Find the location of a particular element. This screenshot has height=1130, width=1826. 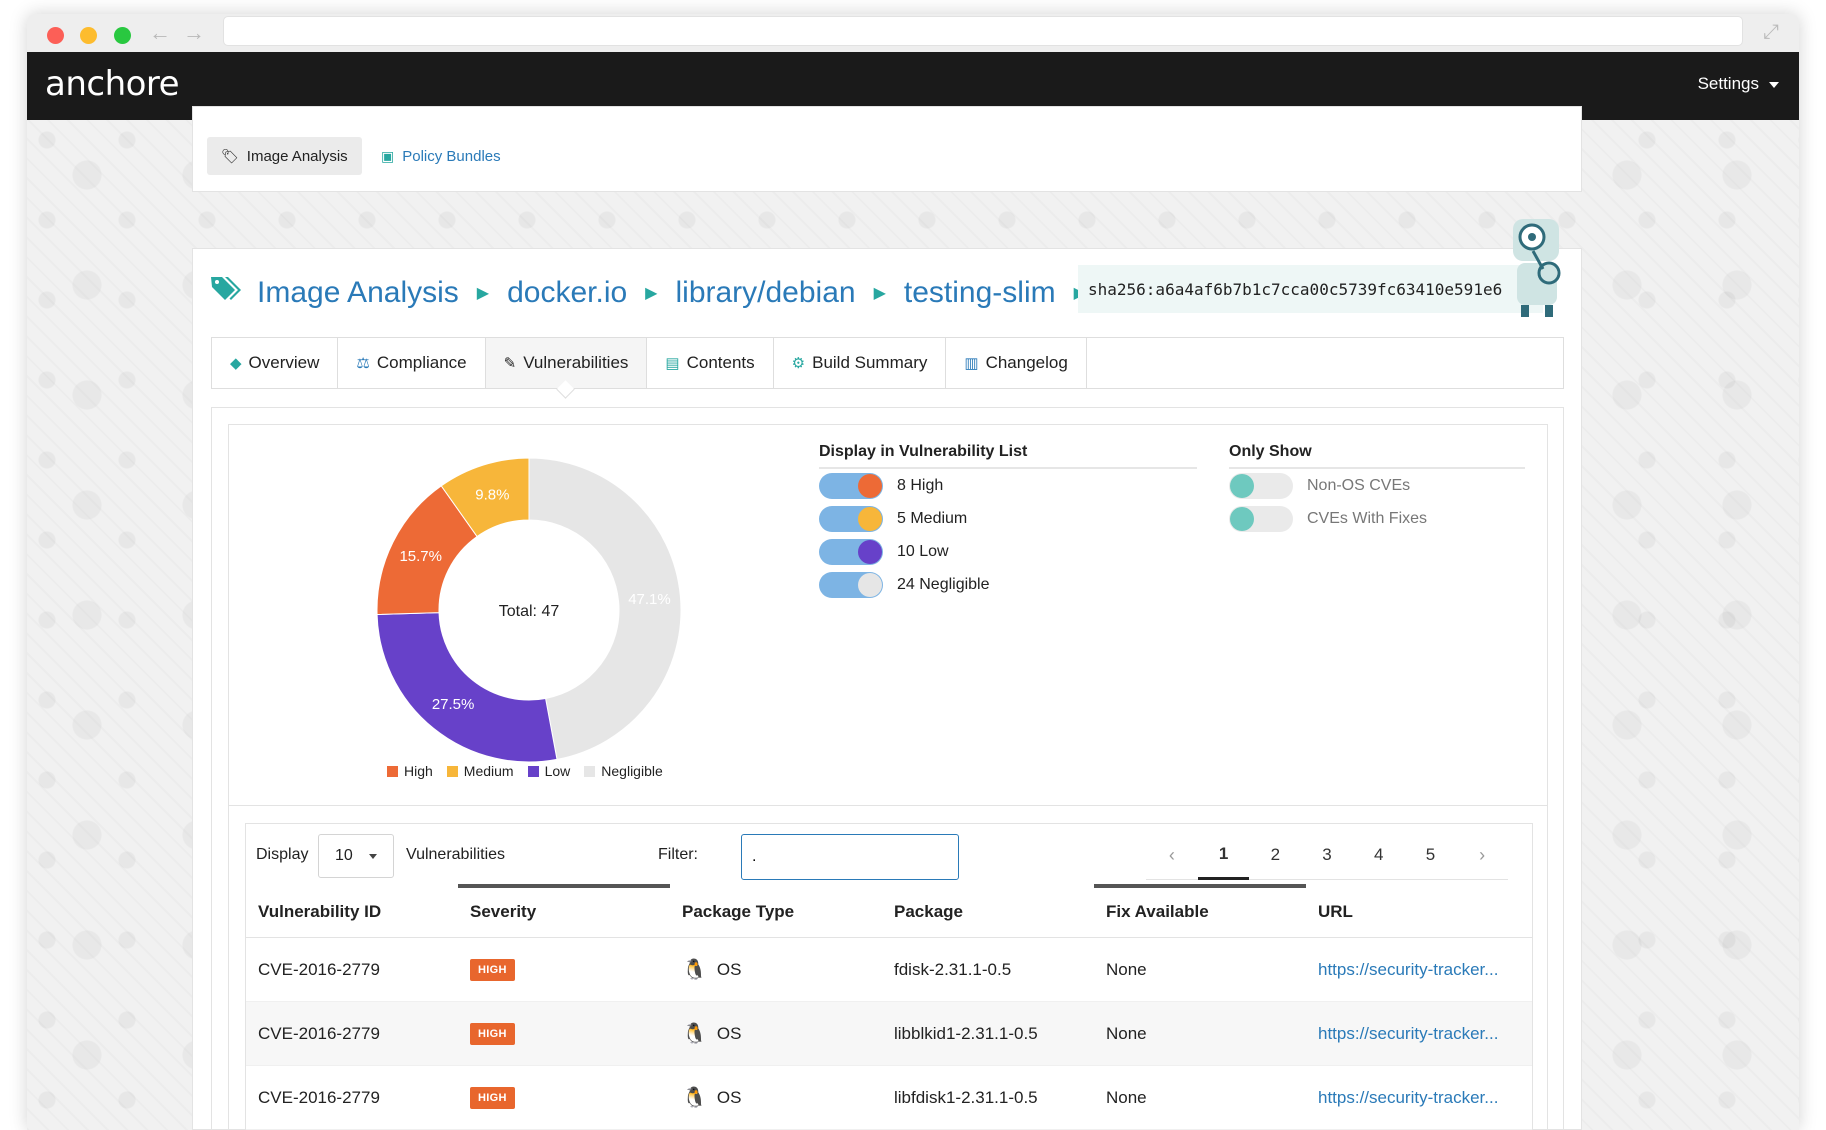

page-1-button: 1 is located at coordinates (1223, 855).